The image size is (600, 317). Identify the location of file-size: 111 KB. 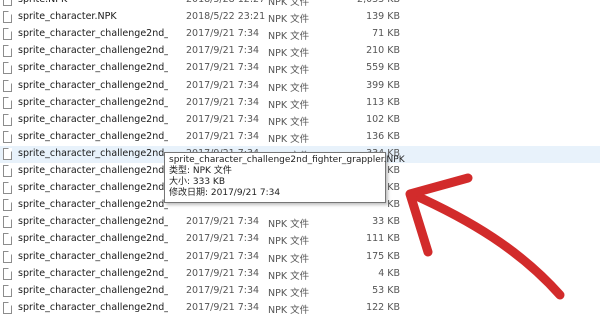
(383, 239).